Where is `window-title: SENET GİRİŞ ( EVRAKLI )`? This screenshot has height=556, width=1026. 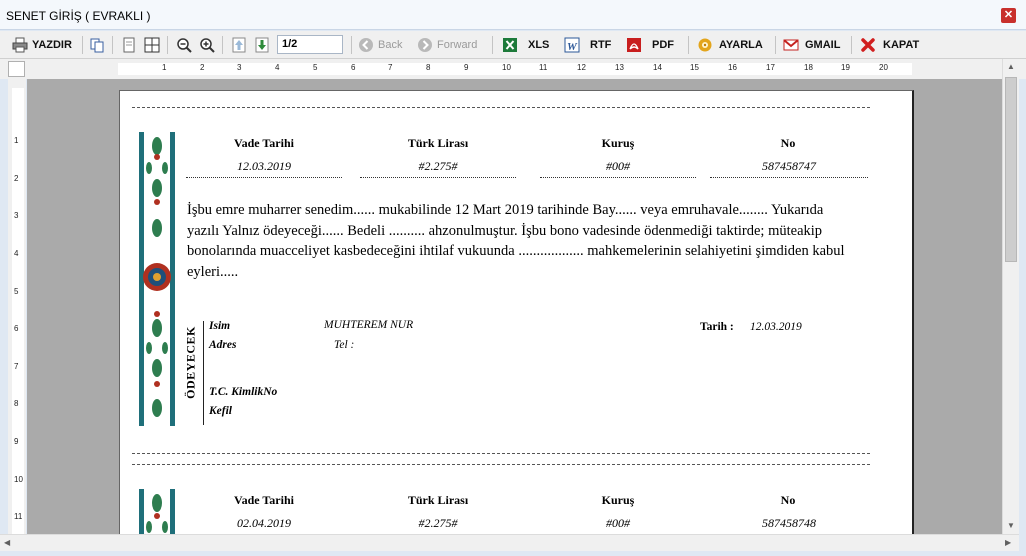 window-title: SENET GİRİŞ ( EVRAKLI ) is located at coordinates (78, 16).